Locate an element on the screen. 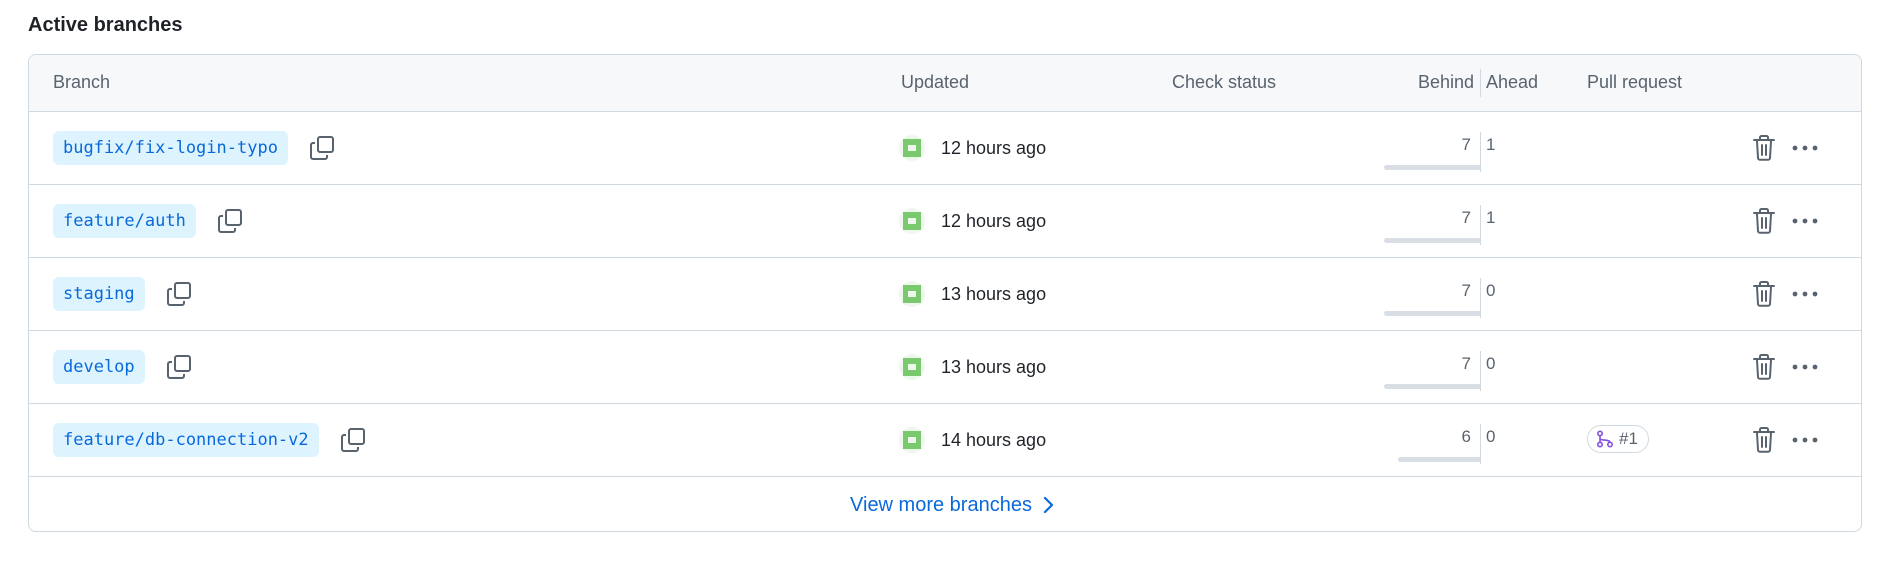  branch-name-link: develop is located at coordinates (99, 367).